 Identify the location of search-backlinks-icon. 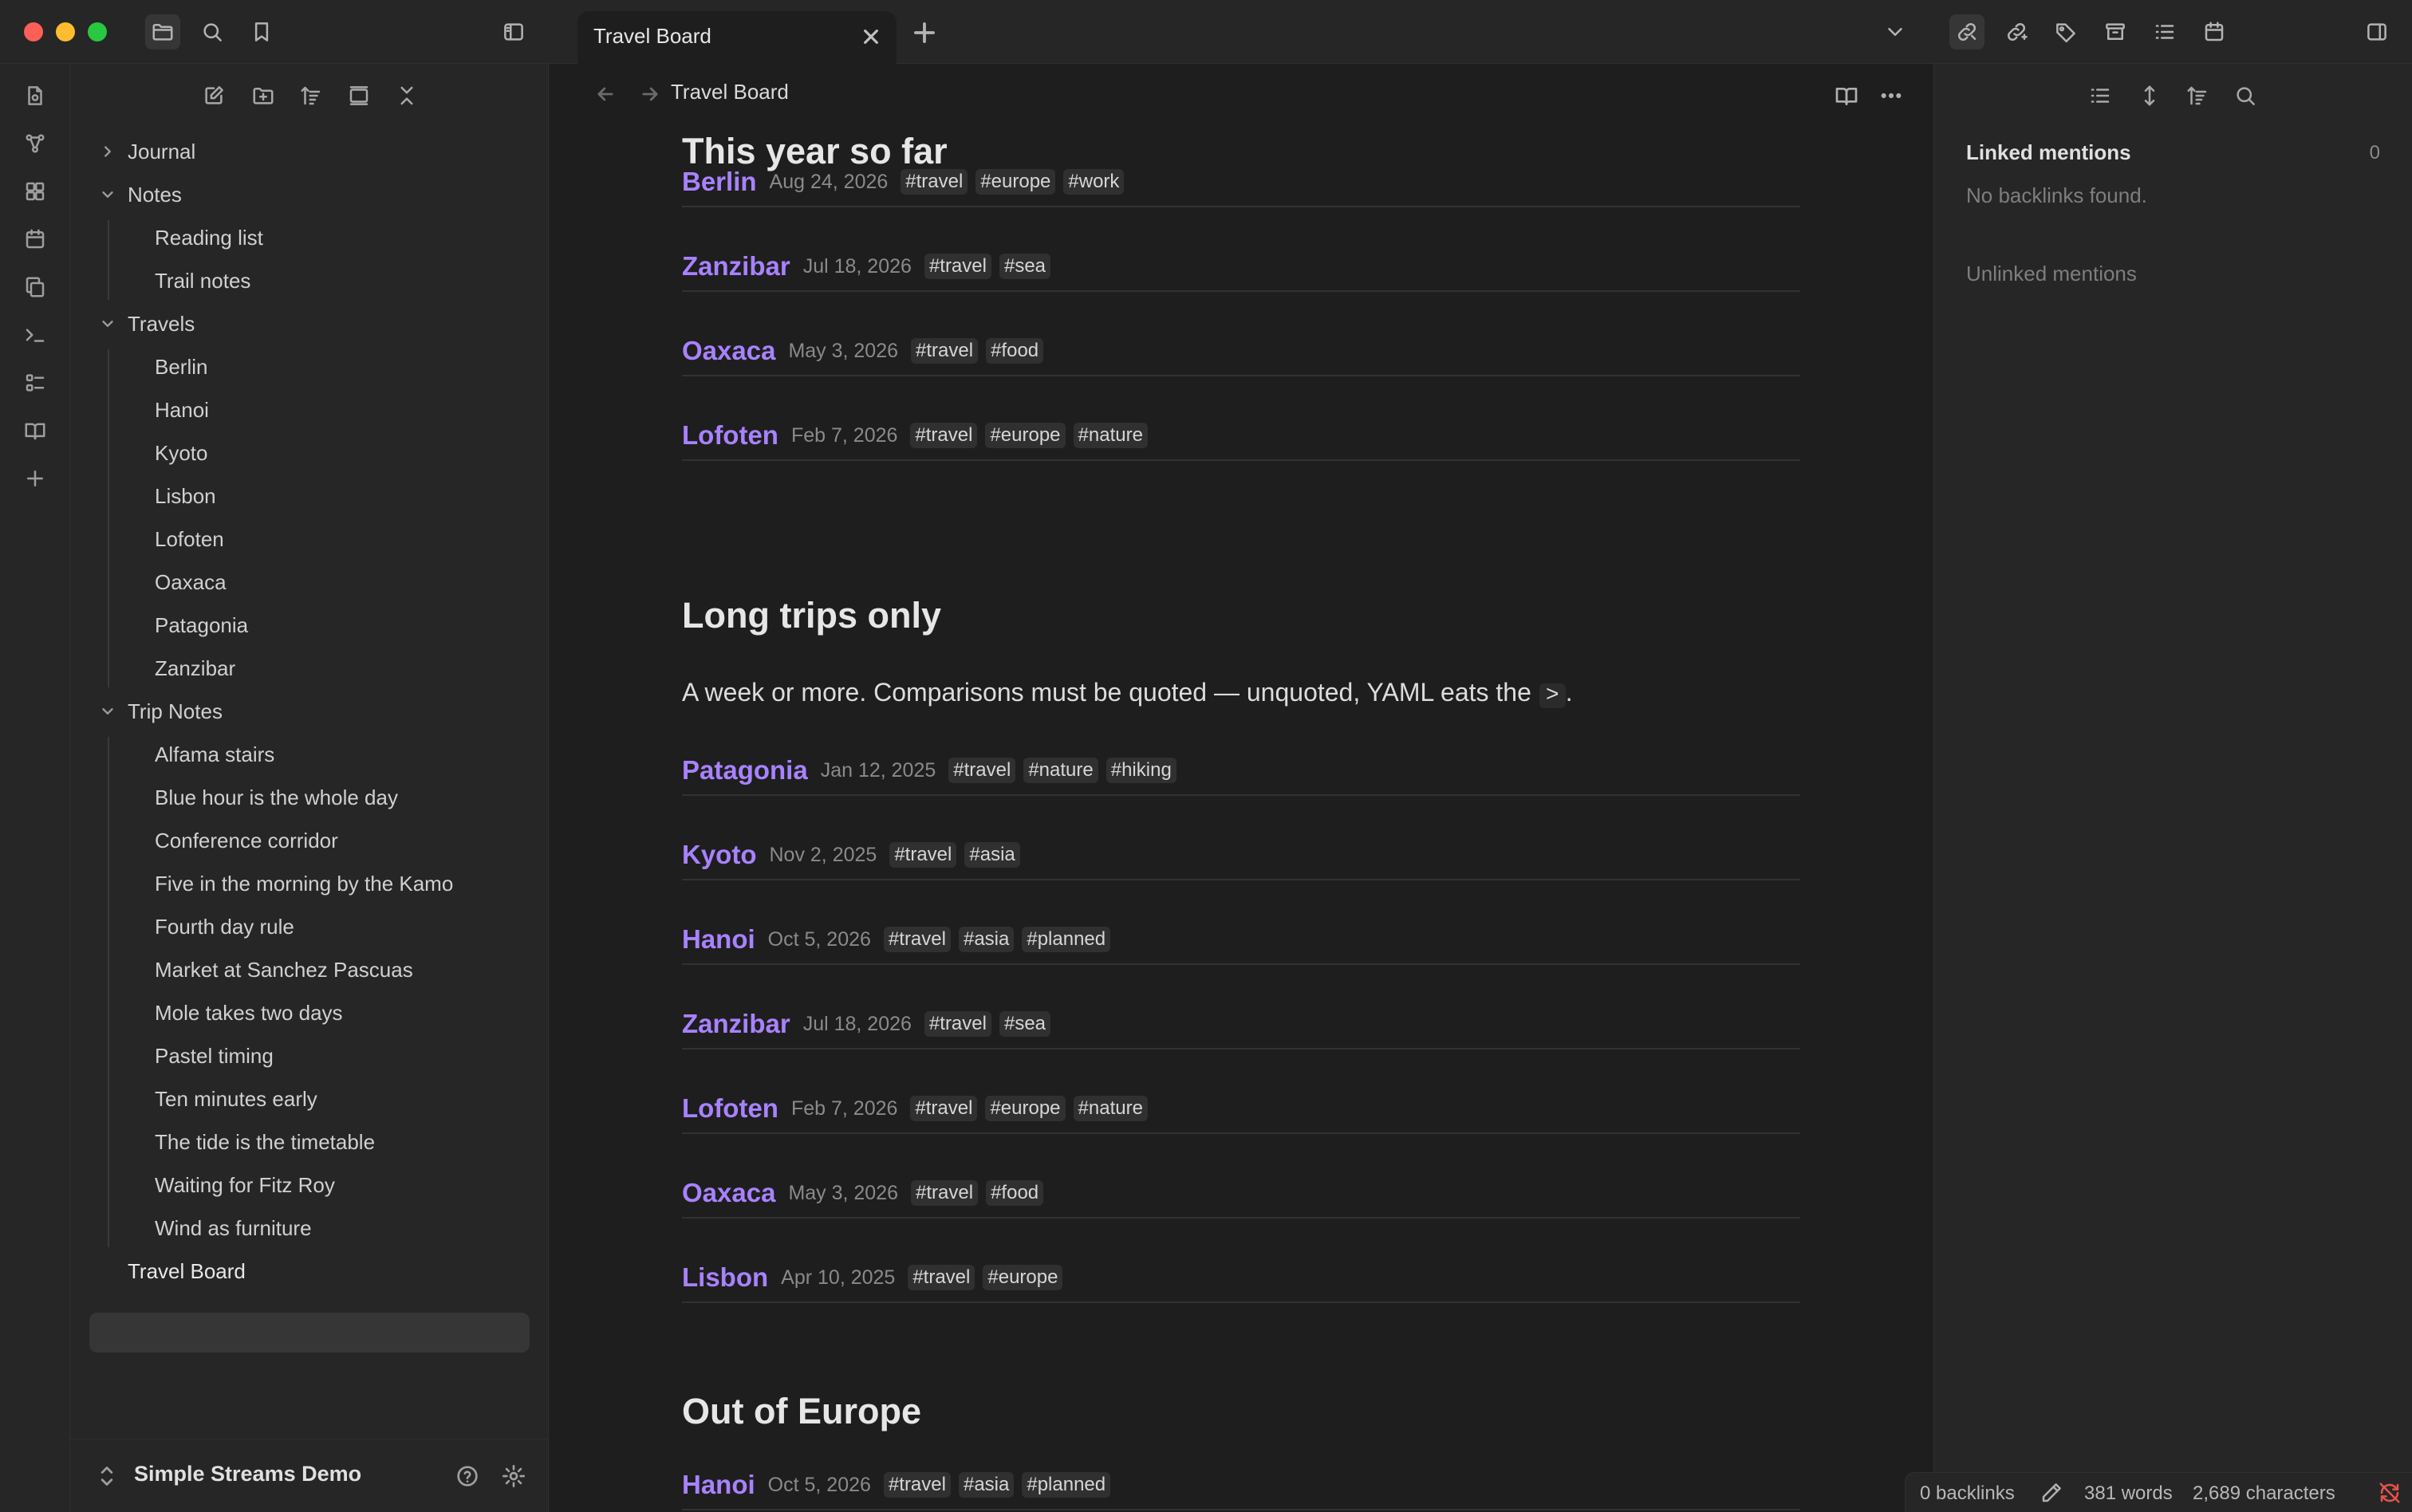
(2245, 95).